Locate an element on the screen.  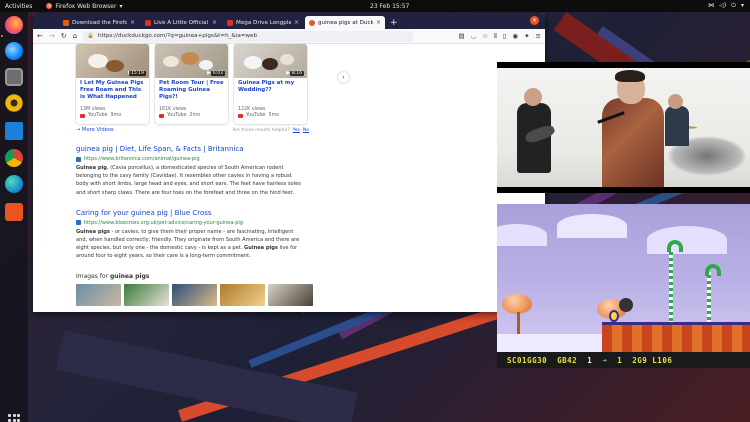
reader-view-icon: ▤ is located at coordinates (461, 36).